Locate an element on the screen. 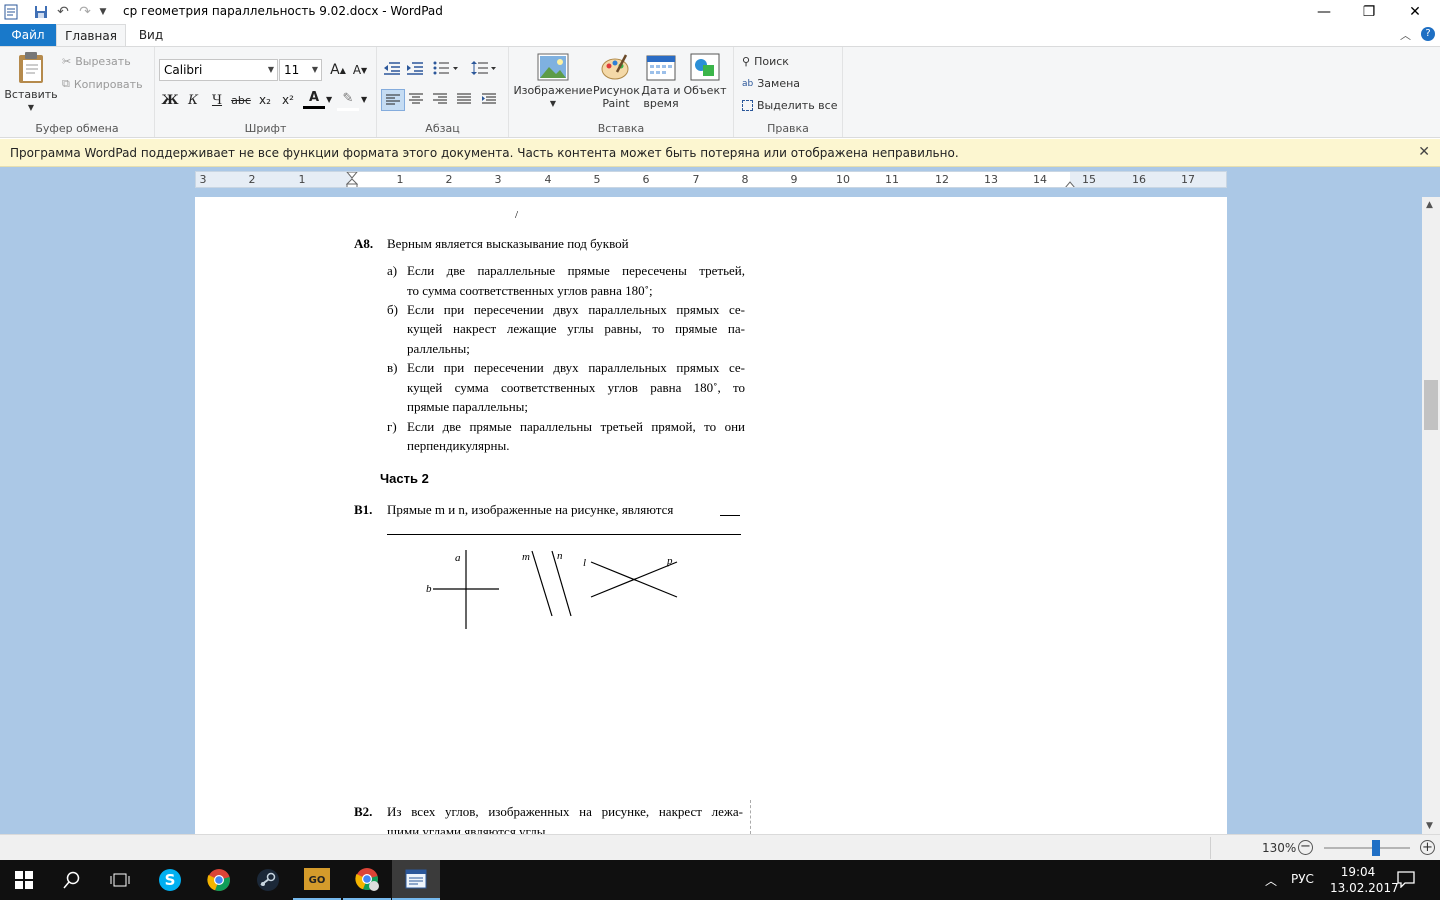 This screenshot has height=900, width=1440. vertical-scrollbar: ▲ ▼ is located at coordinates (1431, 515).